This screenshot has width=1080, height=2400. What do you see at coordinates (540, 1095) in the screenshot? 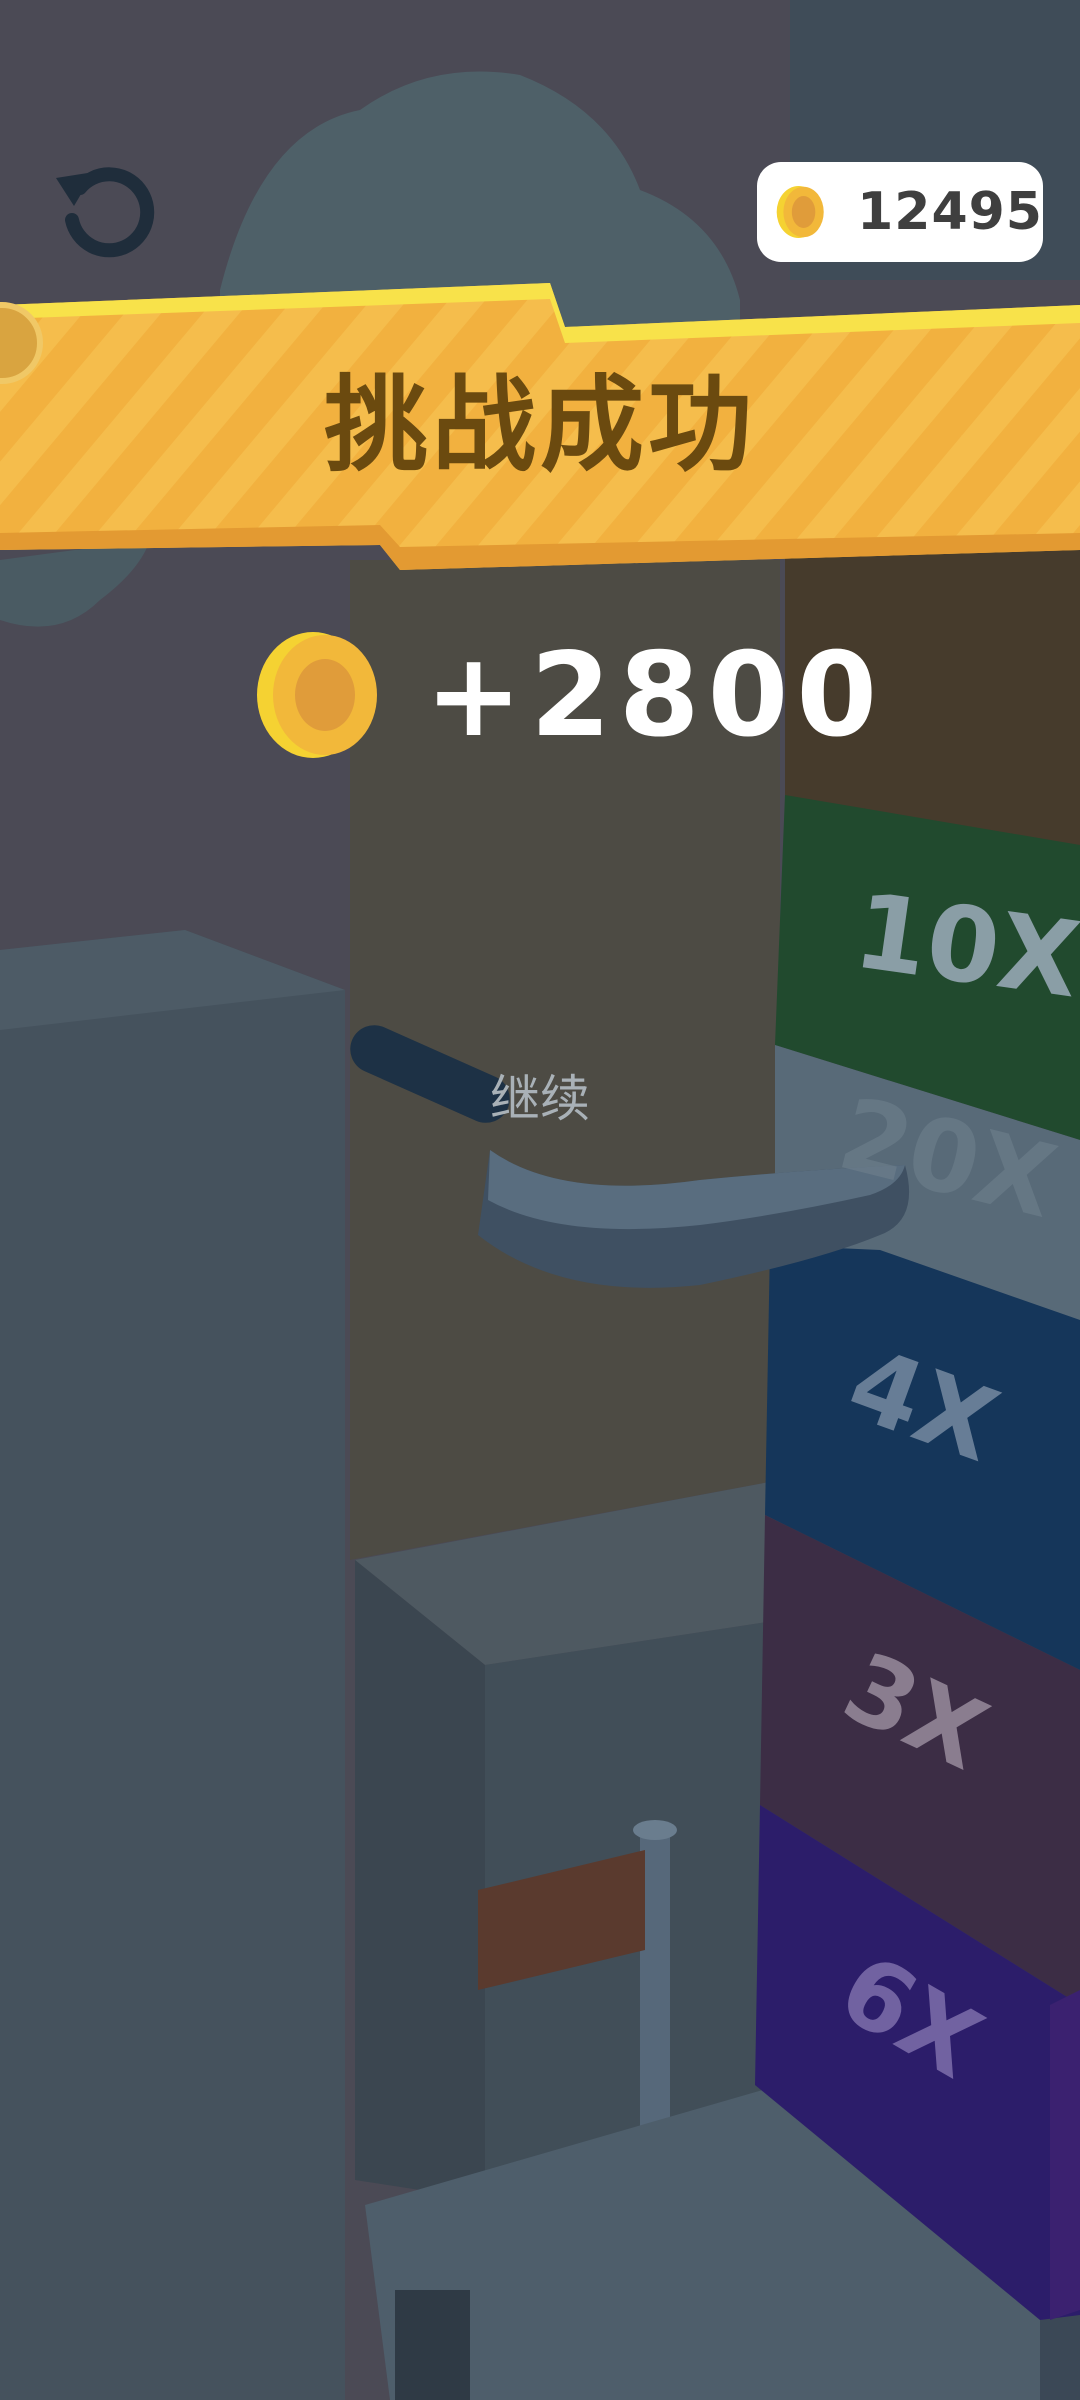
I see `continue-button: 继续` at bounding box center [540, 1095].